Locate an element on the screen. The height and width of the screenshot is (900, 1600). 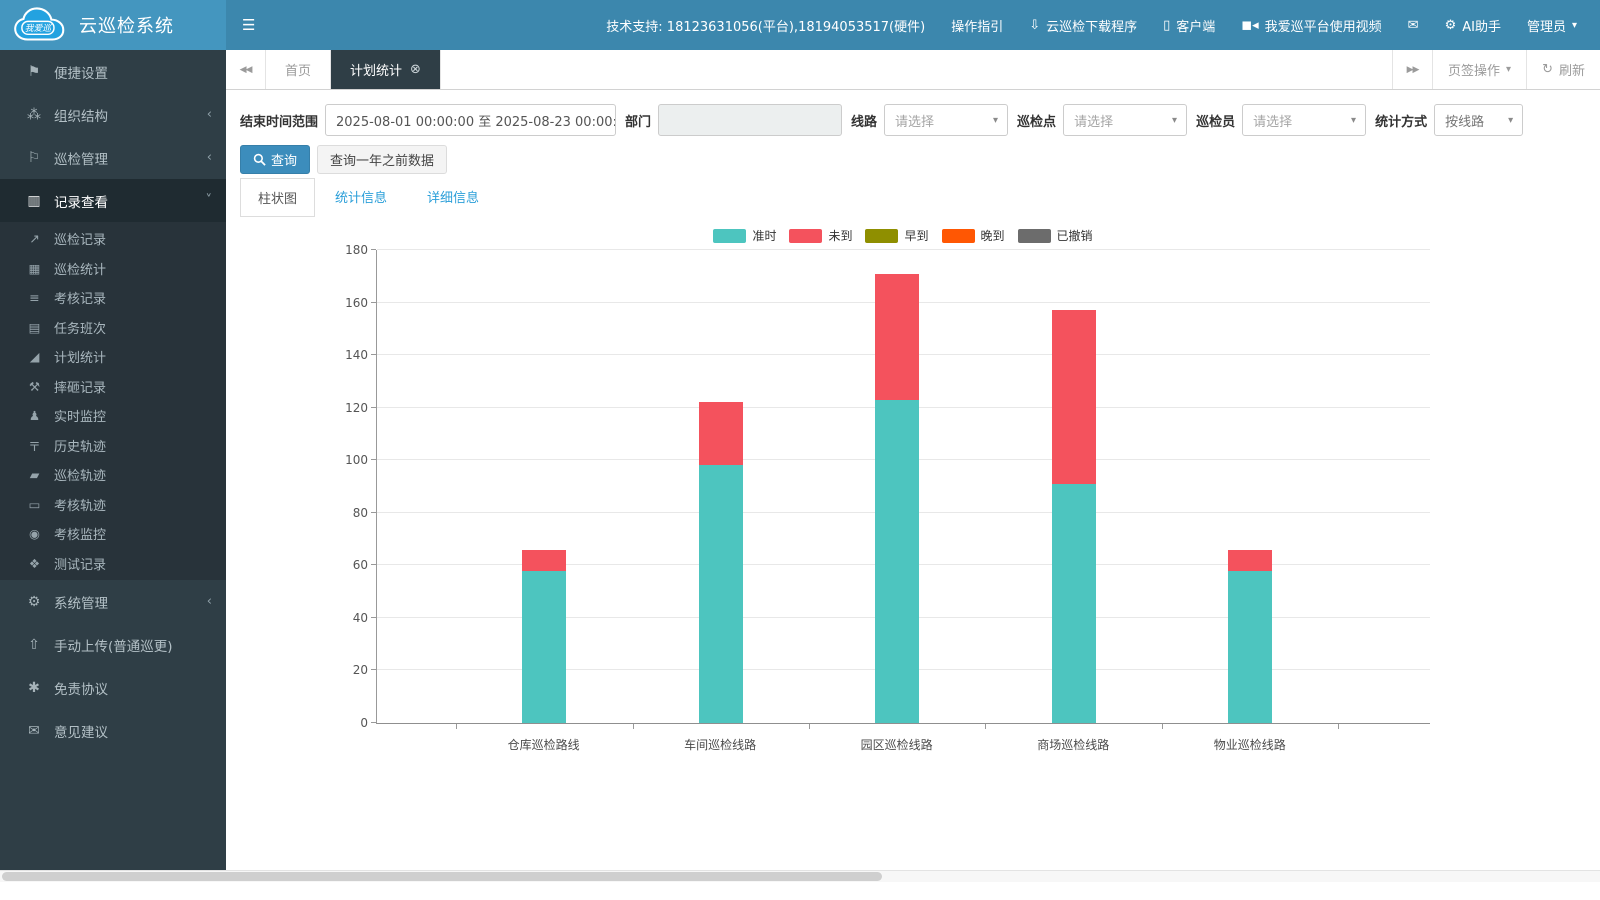
tabs-scroll-left-button: ◀◀ is located at coordinates (246, 69).